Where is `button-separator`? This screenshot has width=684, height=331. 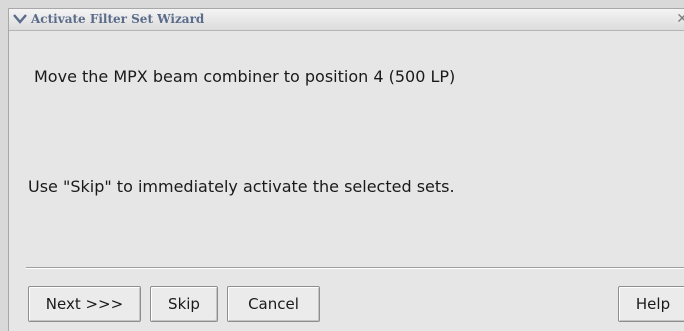
button-separator is located at coordinates (355, 268).